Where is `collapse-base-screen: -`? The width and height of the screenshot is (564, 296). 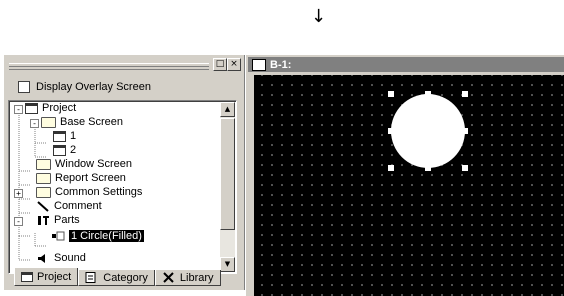
collapse-base-screen: - is located at coordinates (34, 123).